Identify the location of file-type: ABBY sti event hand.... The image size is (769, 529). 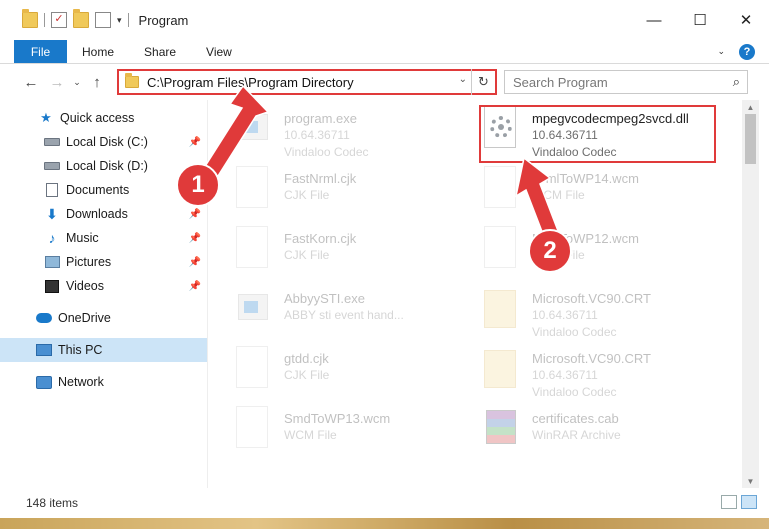
(344, 315).